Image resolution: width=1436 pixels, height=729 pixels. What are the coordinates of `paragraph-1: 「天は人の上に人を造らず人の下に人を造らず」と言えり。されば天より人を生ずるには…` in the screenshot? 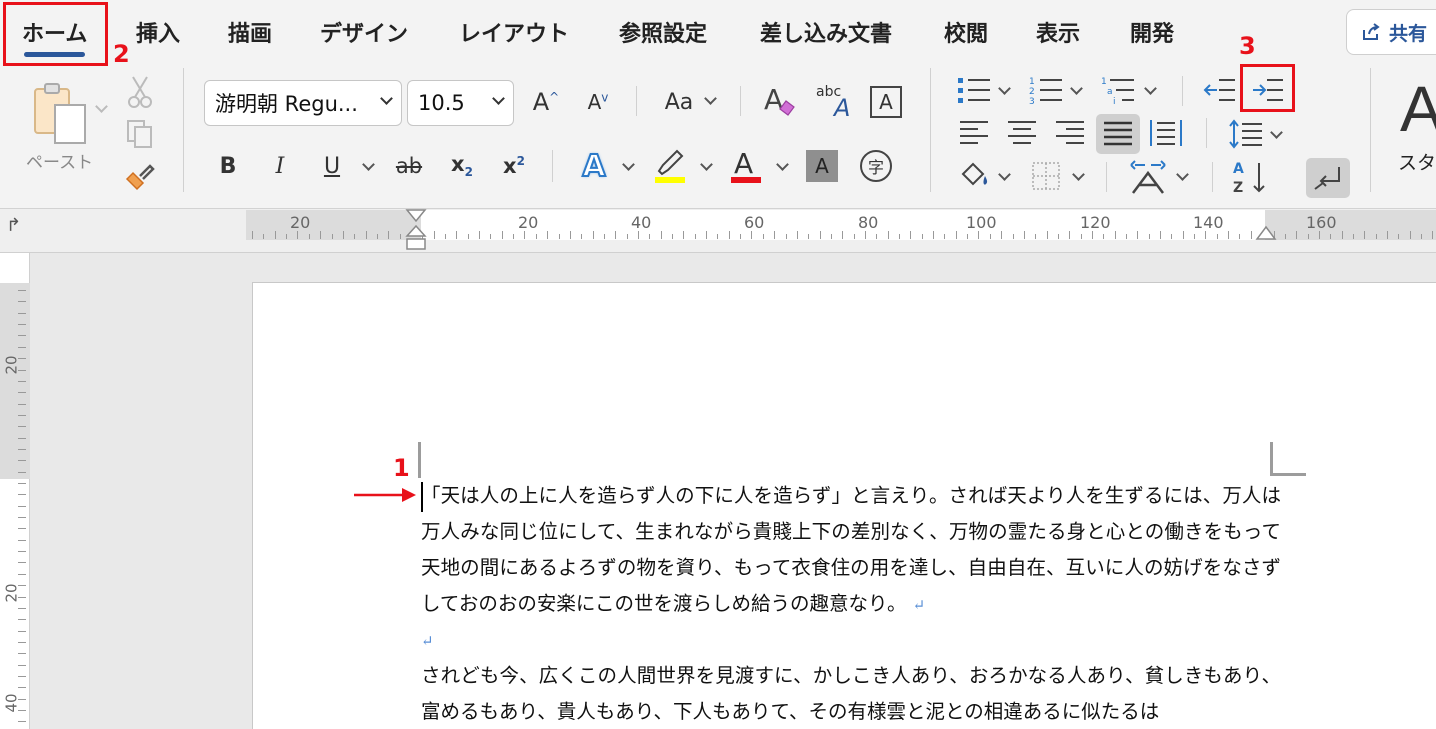 It's located at (851, 550).